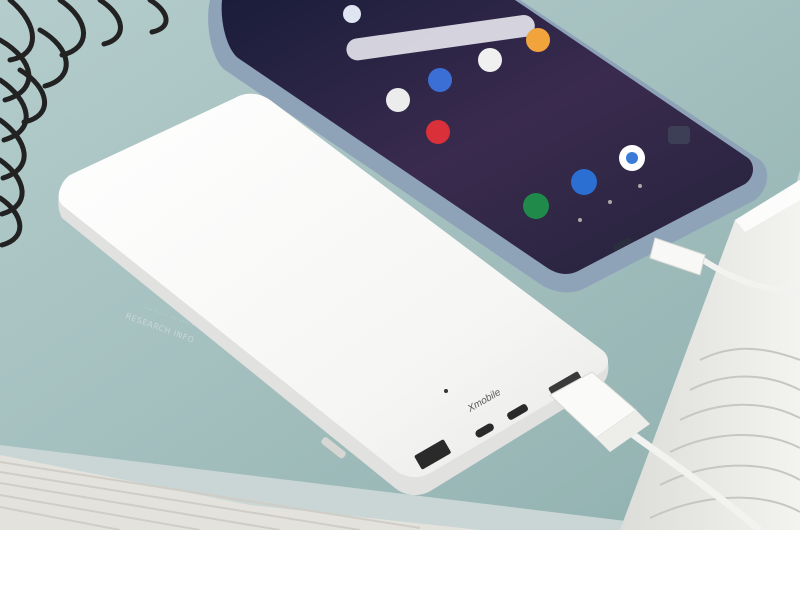 Image resolution: width=800 pixels, height=598 pixels. Describe the element at coordinates (538, 40) in the screenshot. I see `maps-icon` at that location.